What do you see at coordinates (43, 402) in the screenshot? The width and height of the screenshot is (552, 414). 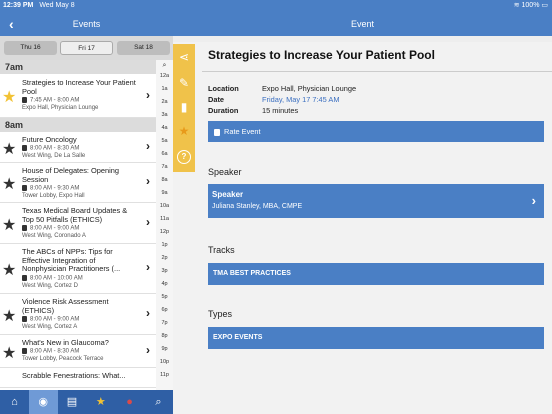 I see `globe-icon: ◉` at bounding box center [43, 402].